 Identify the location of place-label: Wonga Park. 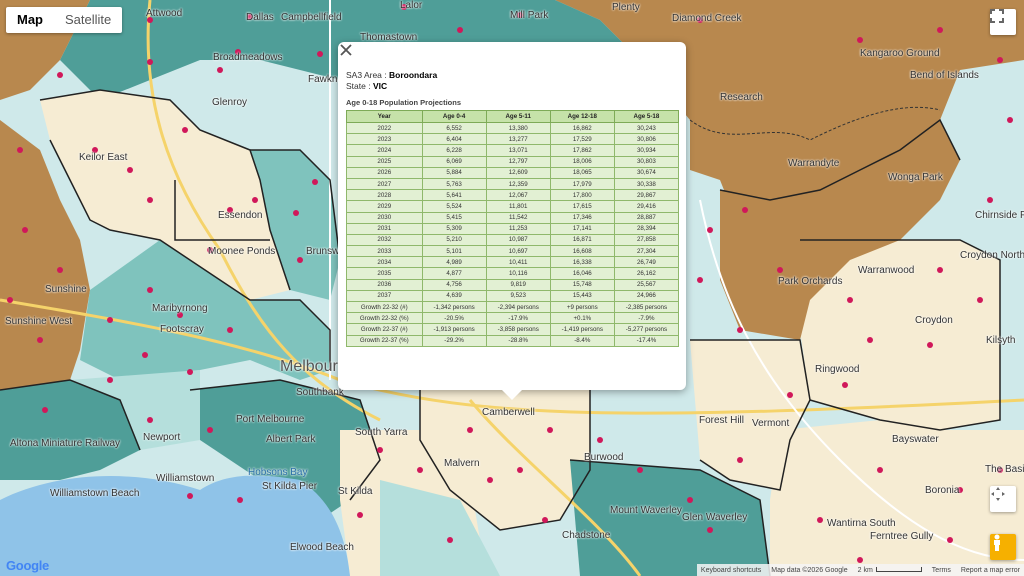
(915, 177).